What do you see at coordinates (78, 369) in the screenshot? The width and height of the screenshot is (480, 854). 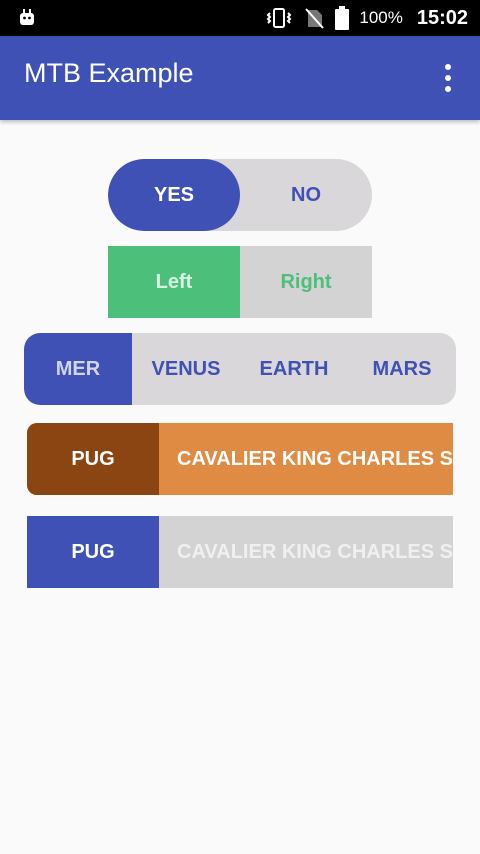 I see `planet-mer: MER` at bounding box center [78, 369].